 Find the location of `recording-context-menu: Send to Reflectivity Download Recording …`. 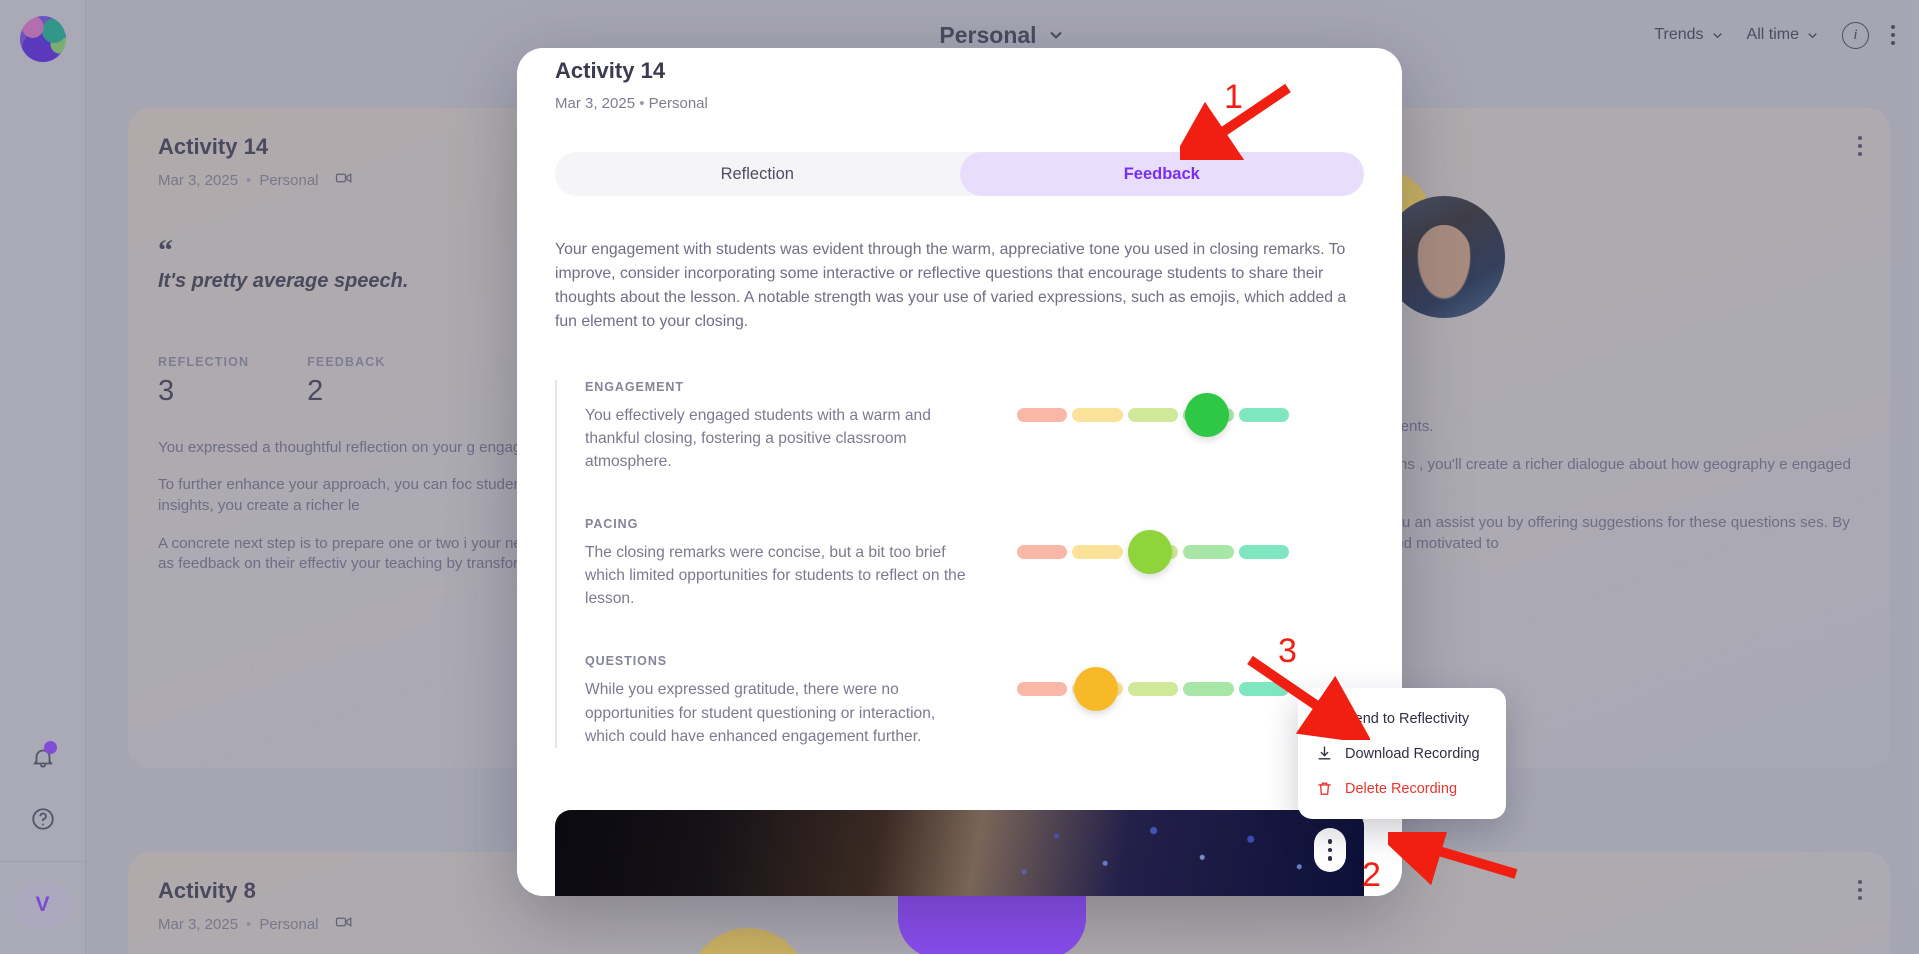

recording-context-menu: Send to Reflectivity Download Recording … is located at coordinates (1402, 753).